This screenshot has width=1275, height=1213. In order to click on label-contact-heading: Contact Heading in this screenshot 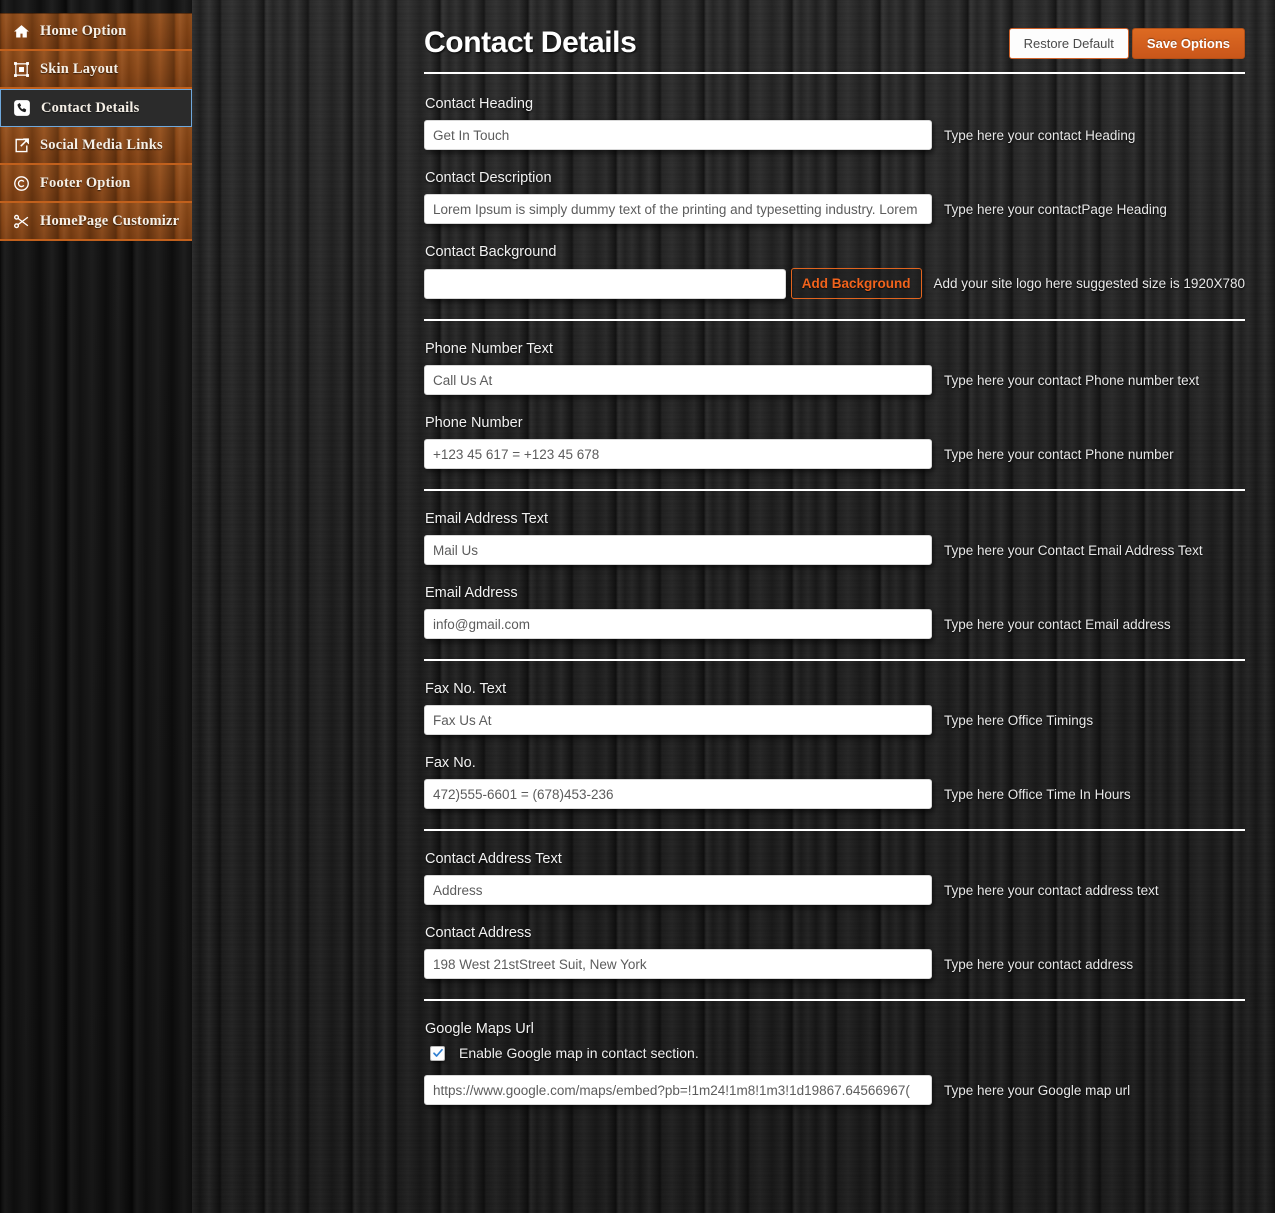, I will do `click(479, 104)`.